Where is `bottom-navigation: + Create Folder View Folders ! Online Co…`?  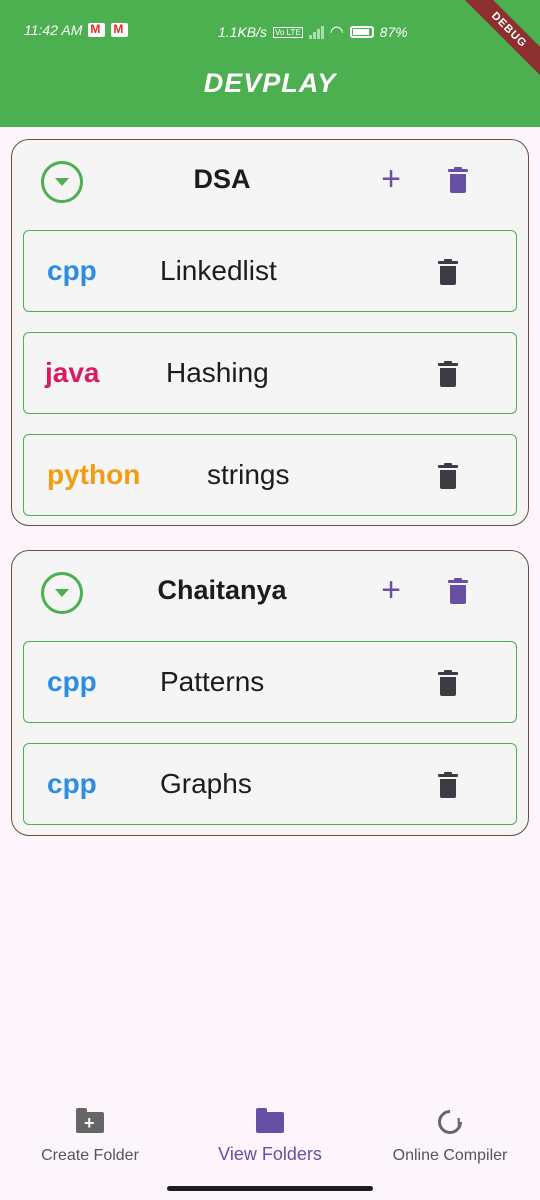 bottom-navigation: + Create Folder View Folders ! Online Co… is located at coordinates (270, 1147).